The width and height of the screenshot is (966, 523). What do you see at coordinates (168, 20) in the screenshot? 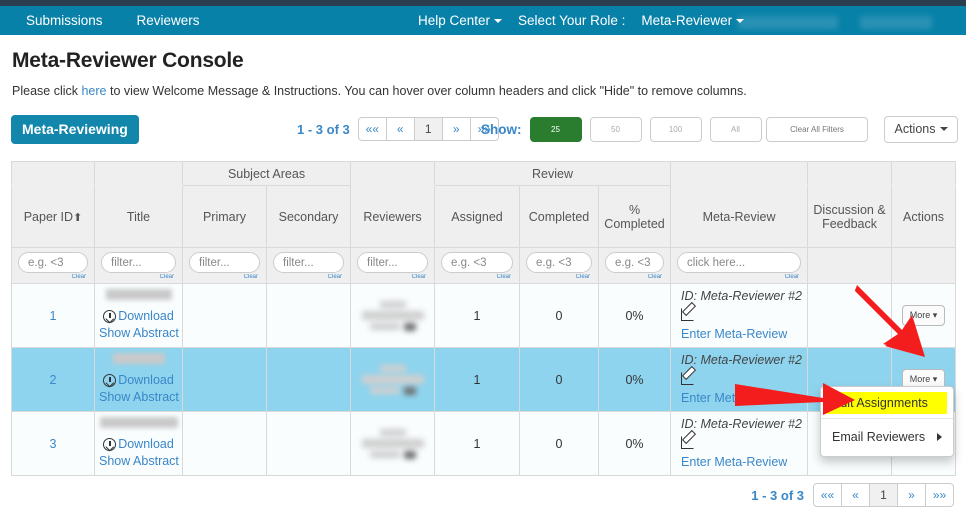
I see `nav-reviewers: Reviewers` at bounding box center [168, 20].